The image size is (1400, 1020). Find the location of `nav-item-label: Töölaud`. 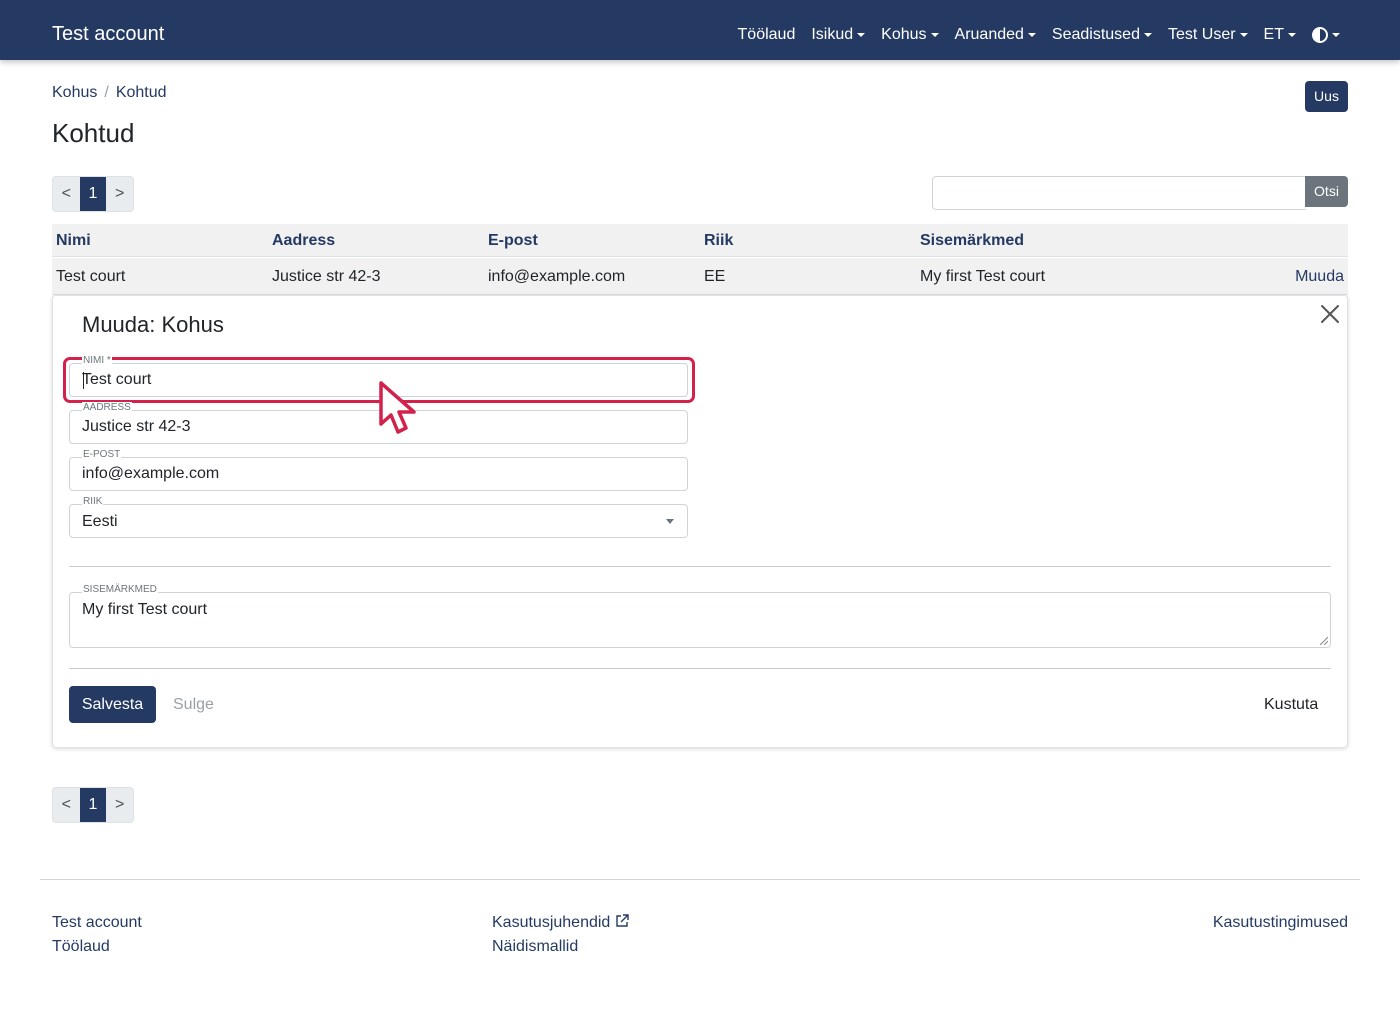

nav-item-label: Töölaud is located at coordinates (766, 34).